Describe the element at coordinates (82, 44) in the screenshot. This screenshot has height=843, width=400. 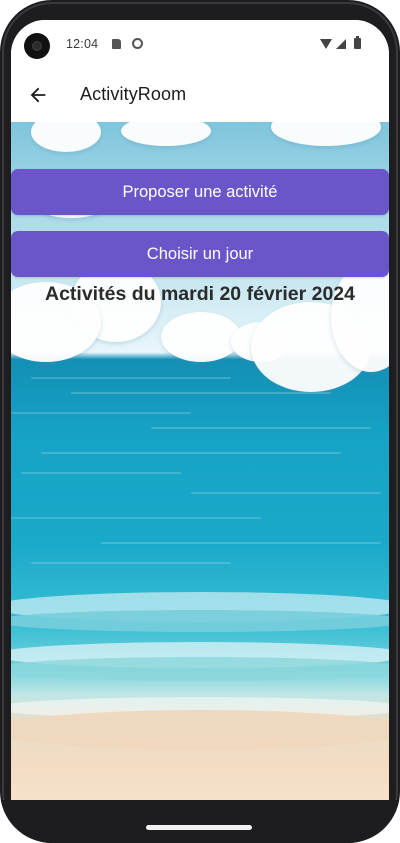
I see `status-time: 12:04` at that location.